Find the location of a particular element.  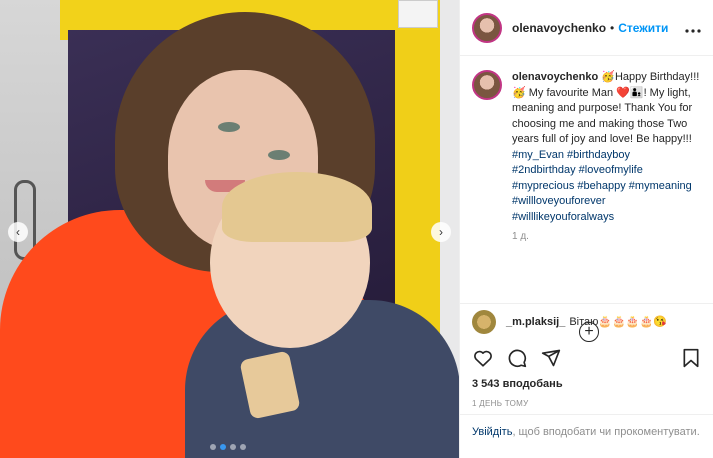

post-timestamp: 1 ДЕНЬ ТОМУ is located at coordinates (500, 403).